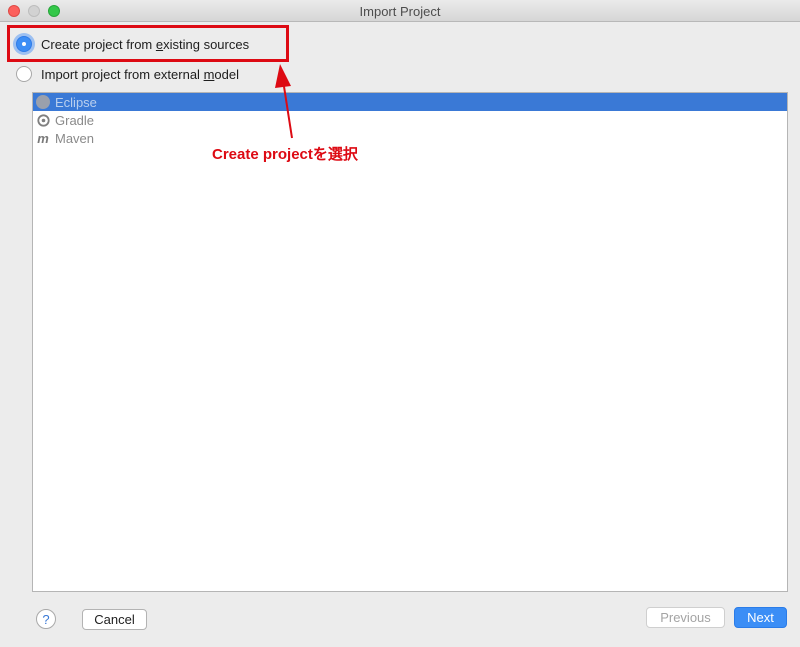 This screenshot has height=647, width=800. What do you see at coordinates (685, 617) in the screenshot?
I see `previous-button: Previous` at bounding box center [685, 617].